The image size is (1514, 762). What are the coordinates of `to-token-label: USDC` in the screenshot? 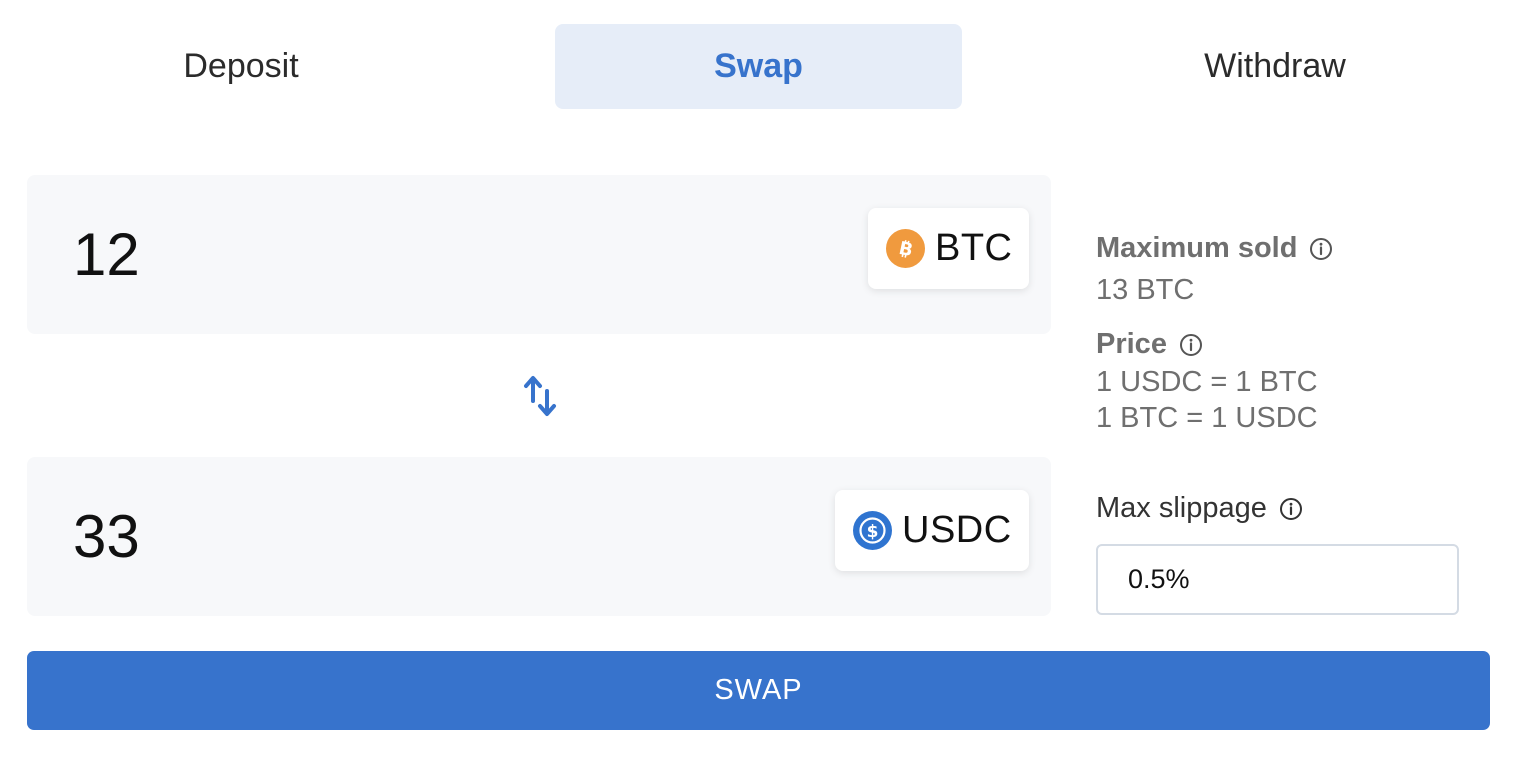 It's located at (957, 530).